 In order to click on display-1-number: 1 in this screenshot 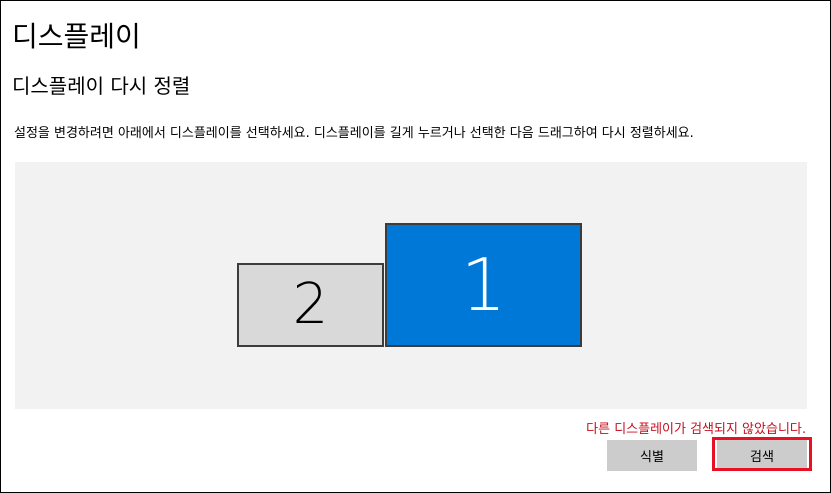, I will do `click(483, 285)`.